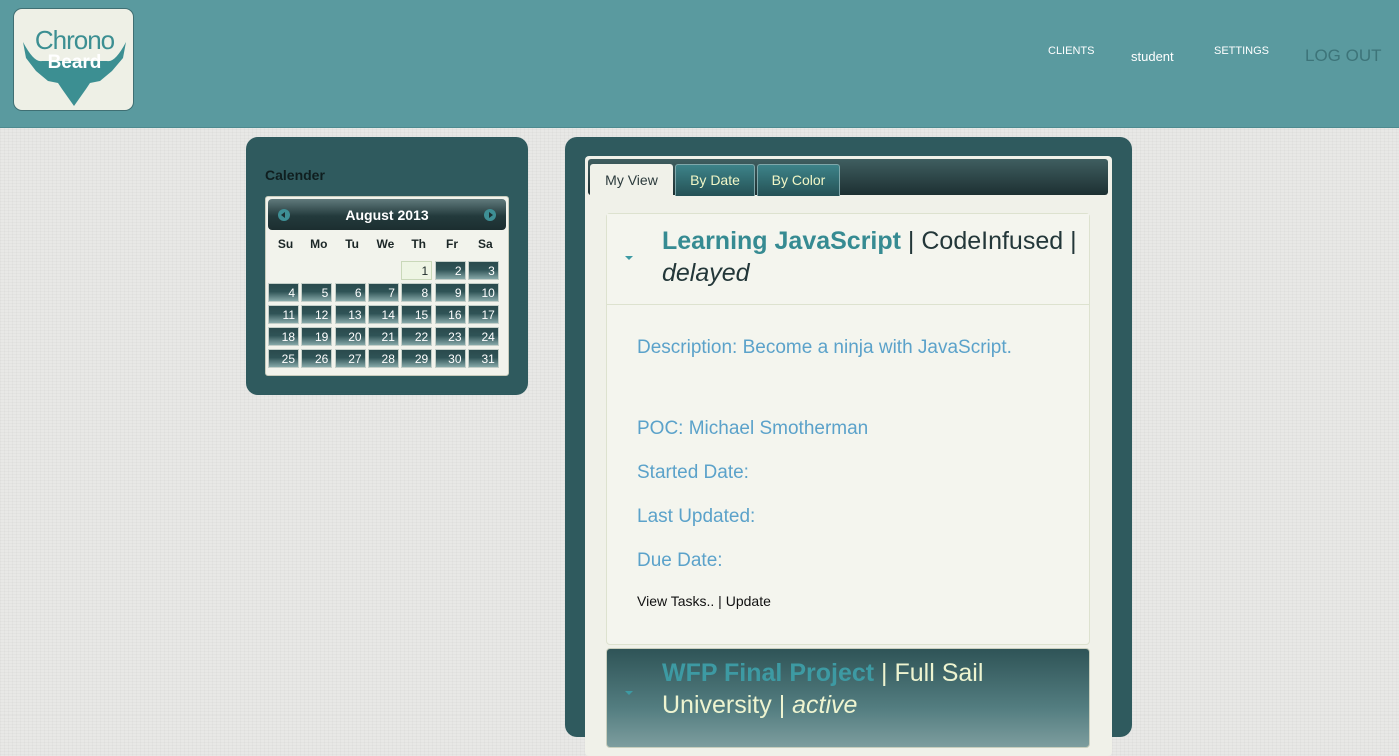 The image size is (1399, 756). What do you see at coordinates (992, 241) in the screenshot?
I see `project-client: CodeInfused` at bounding box center [992, 241].